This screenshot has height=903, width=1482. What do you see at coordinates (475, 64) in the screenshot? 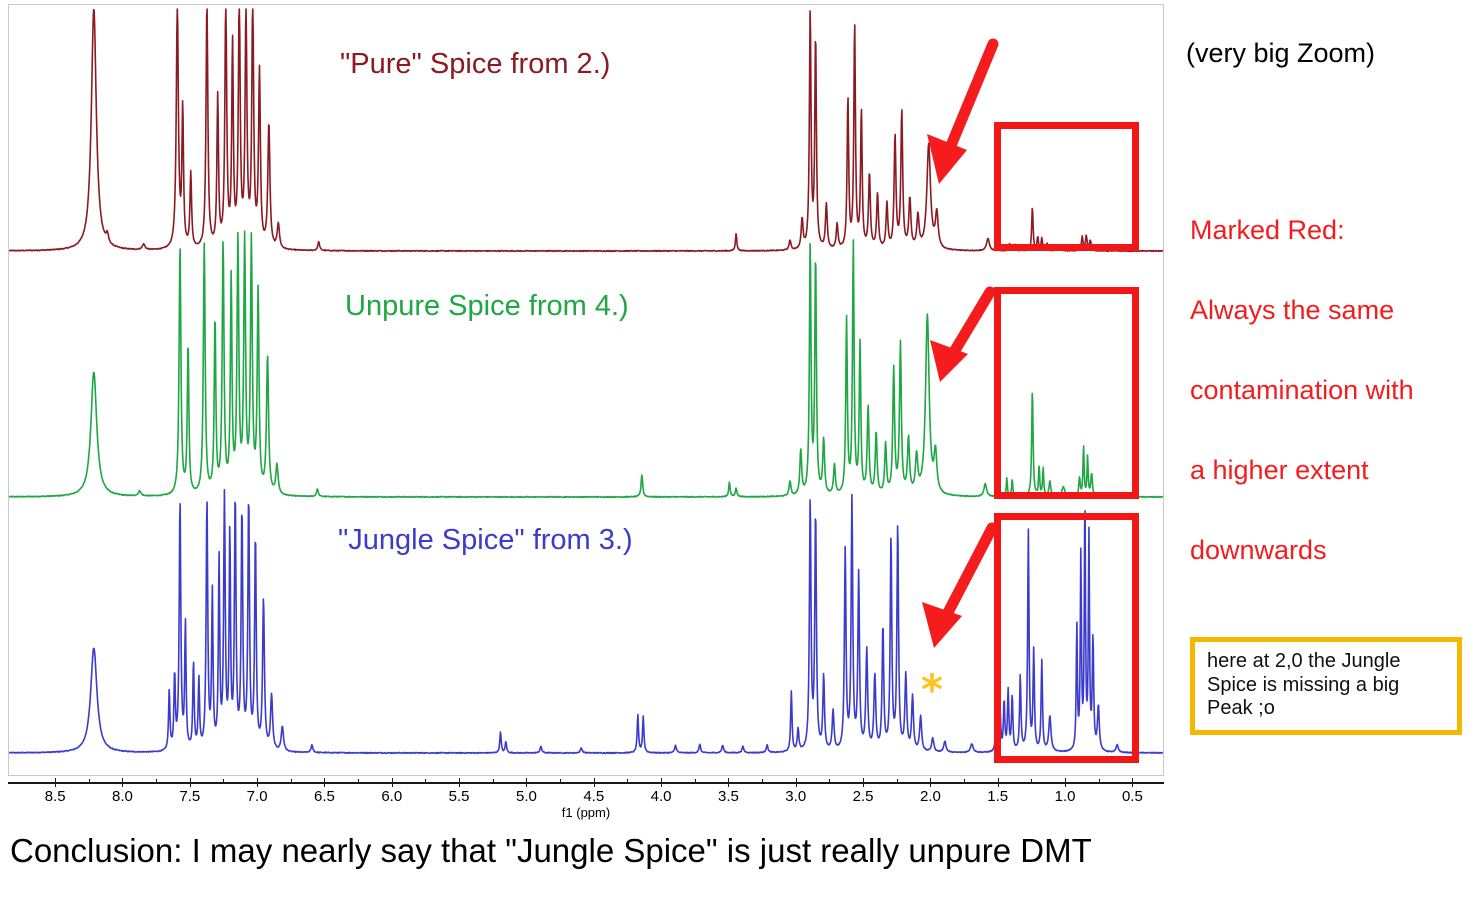
I see `trace-label-pure: "Pure" Spice from 2.)` at bounding box center [475, 64].